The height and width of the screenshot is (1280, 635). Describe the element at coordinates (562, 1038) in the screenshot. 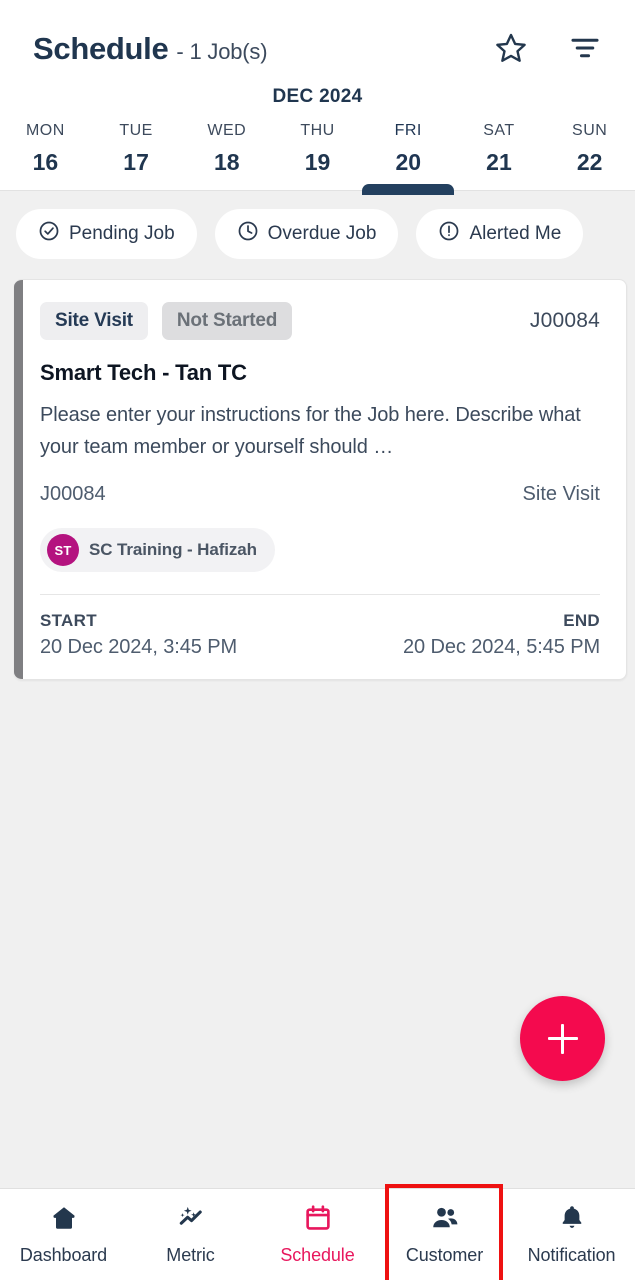

I see `add-job-fab` at that location.